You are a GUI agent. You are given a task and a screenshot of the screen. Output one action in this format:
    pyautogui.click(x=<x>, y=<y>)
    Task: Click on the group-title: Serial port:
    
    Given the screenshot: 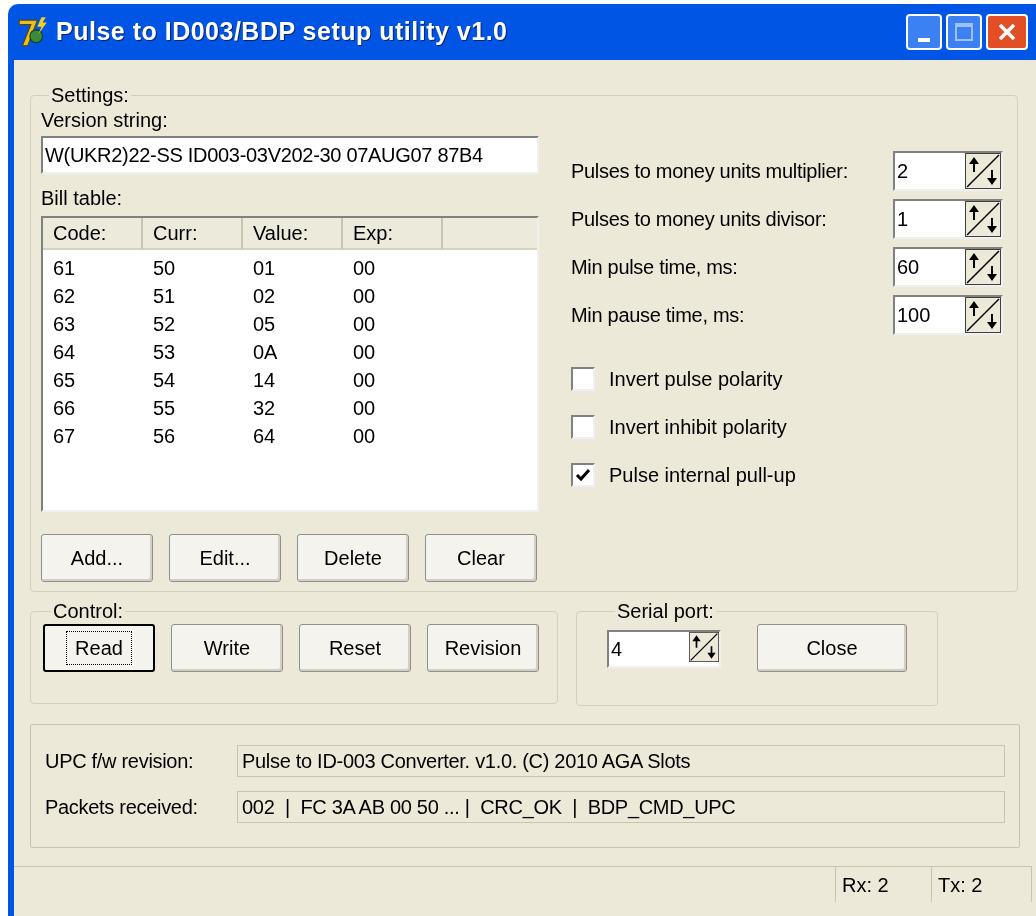 What is the action you would take?
    pyautogui.click(x=665, y=611)
    